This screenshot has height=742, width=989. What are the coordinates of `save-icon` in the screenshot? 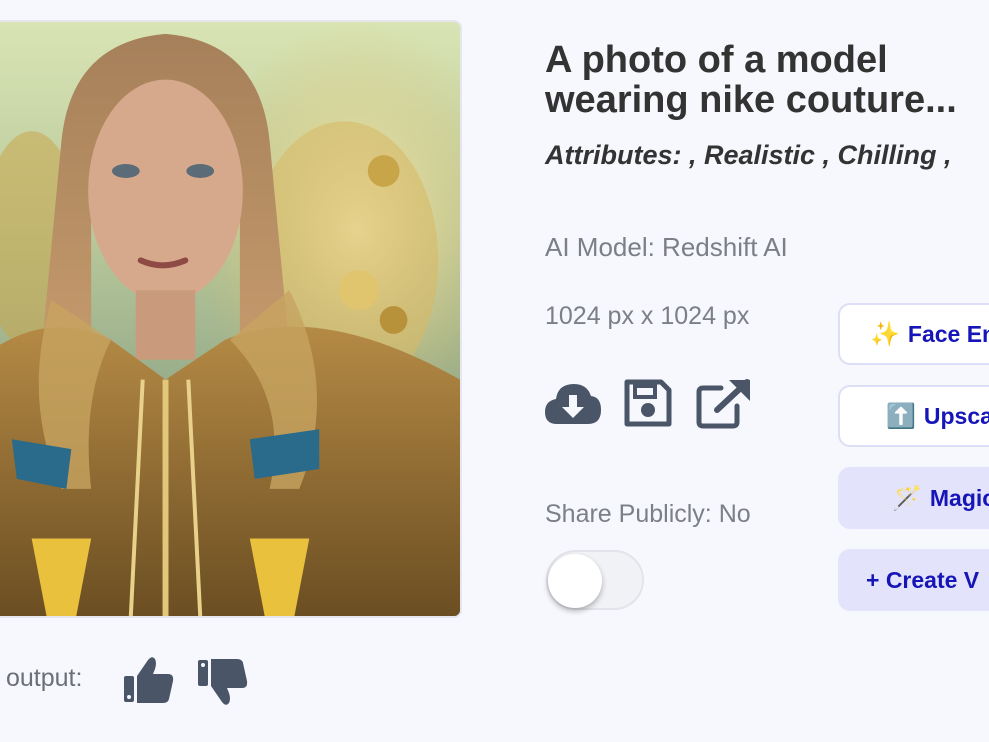 It's located at (648, 403).